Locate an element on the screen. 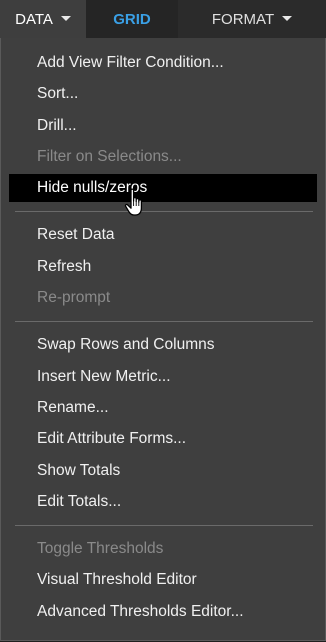 The width and height of the screenshot is (326, 642). menu-item-reset-data: Reset Data is located at coordinates (76, 235).